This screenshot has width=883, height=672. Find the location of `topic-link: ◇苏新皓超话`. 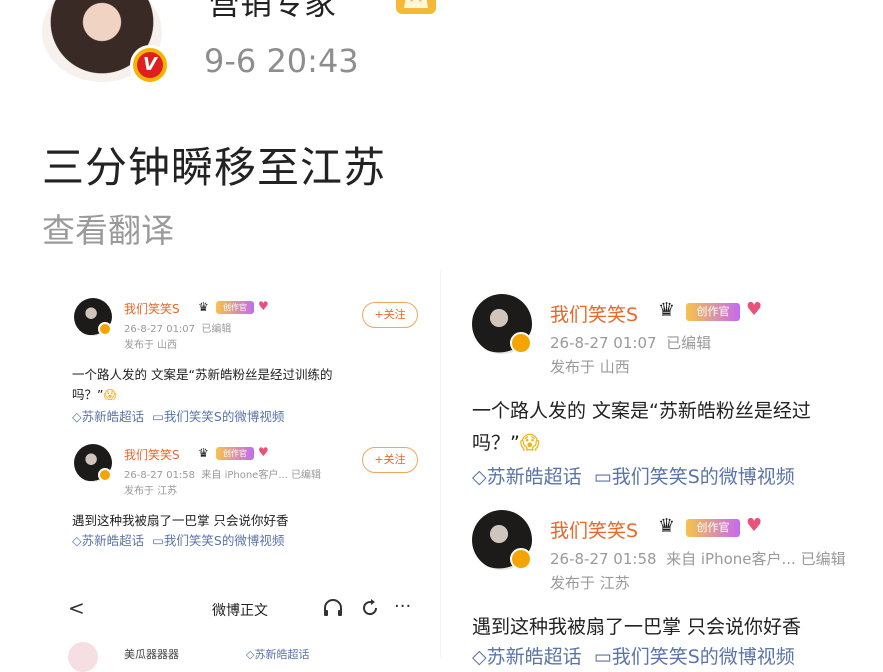

topic-link: ◇苏新皓超话 is located at coordinates (277, 654).